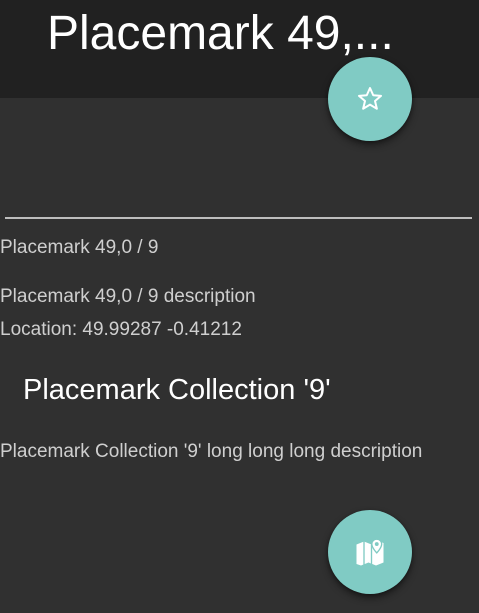  Describe the element at coordinates (177, 390) in the screenshot. I see `collection-title: Placemark Collection '9'` at that location.